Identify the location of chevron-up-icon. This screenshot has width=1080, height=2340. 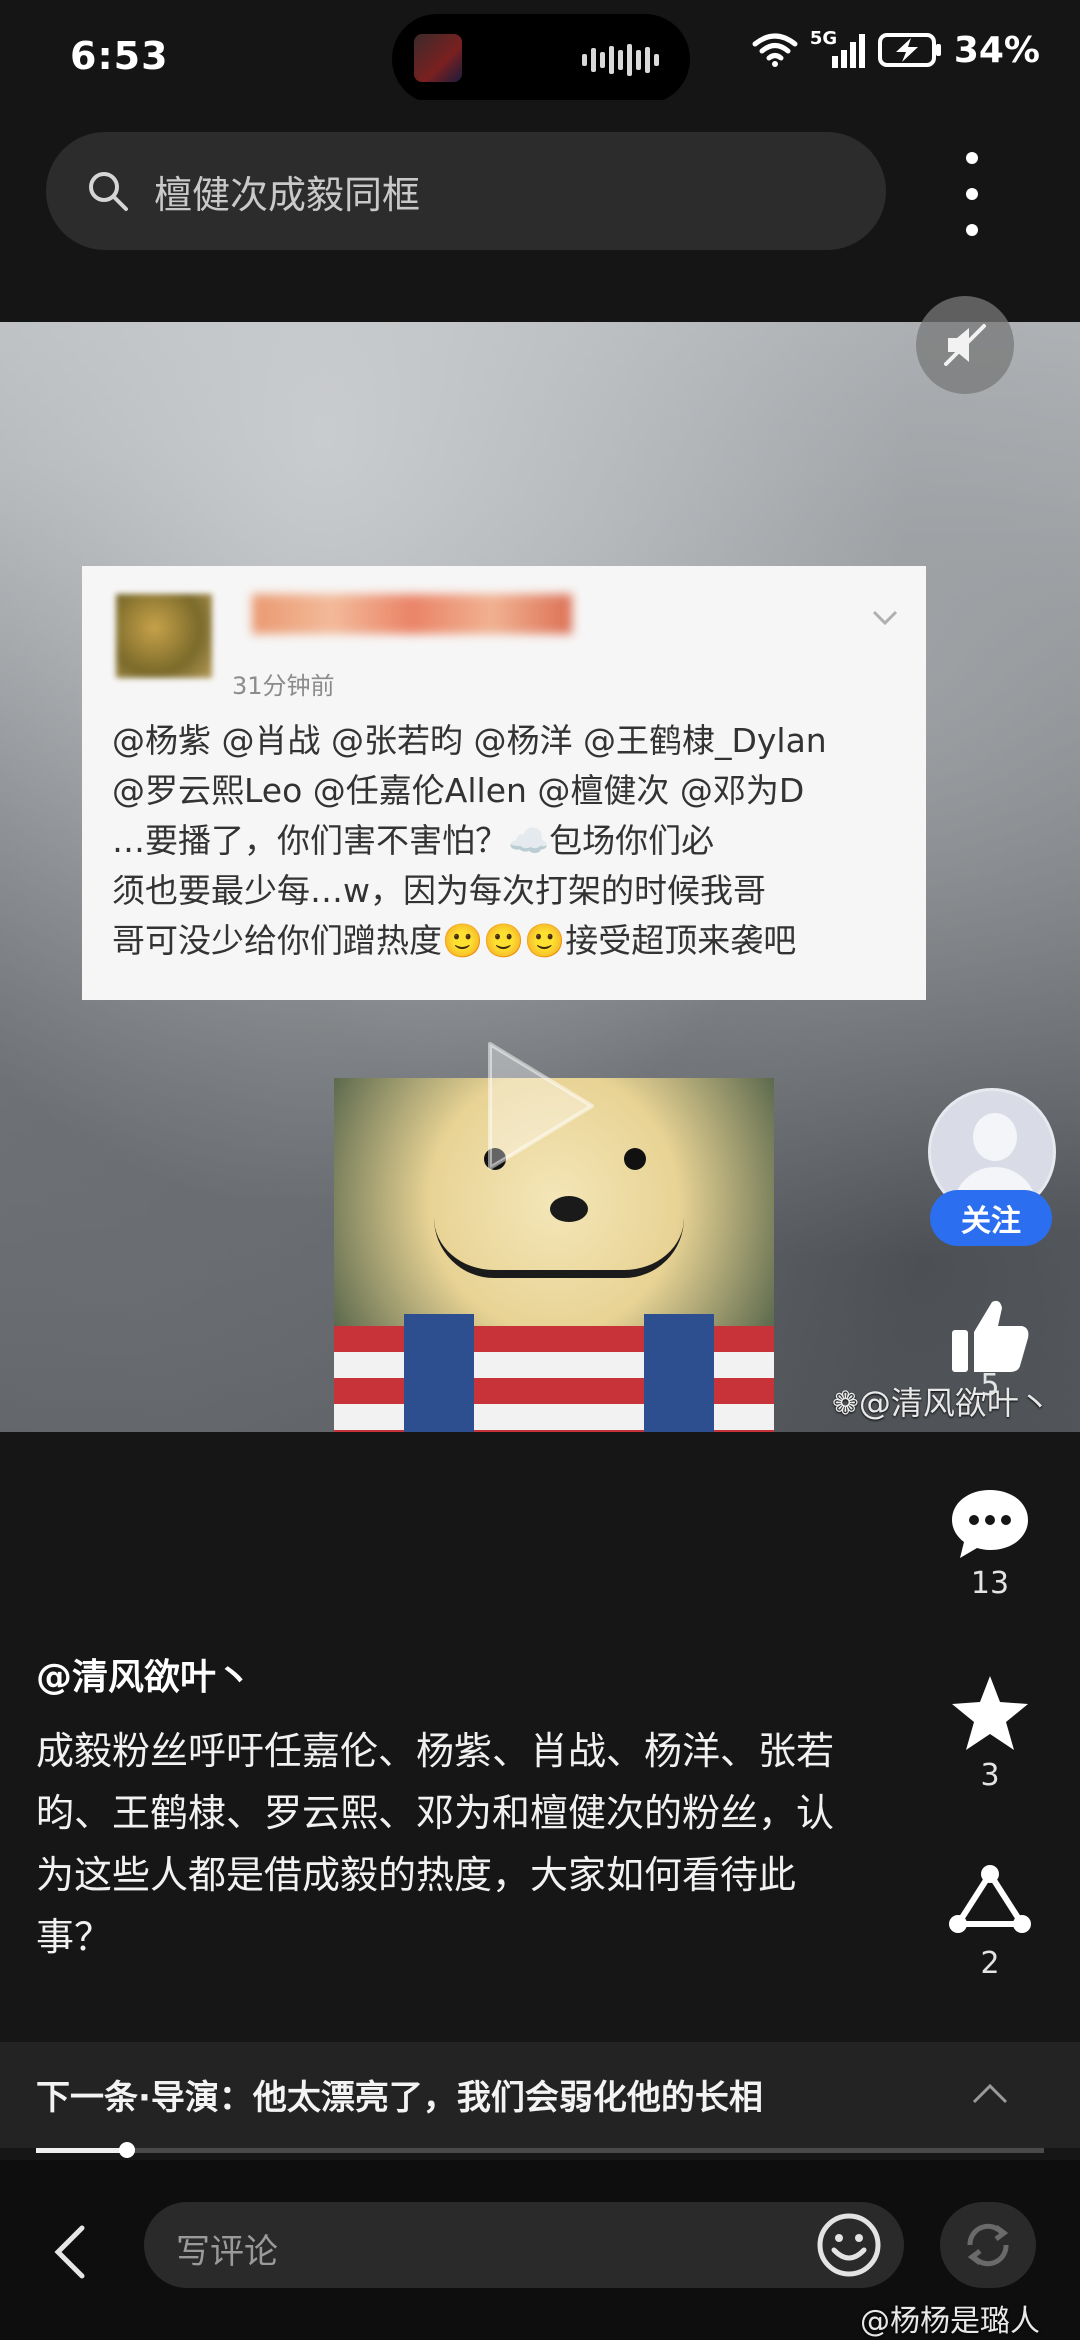
(990, 2094).